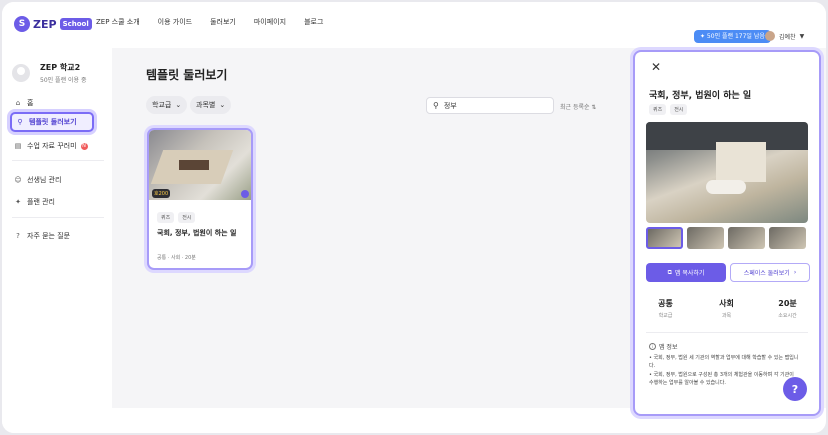 The image size is (828, 435). Describe the element at coordinates (18, 236) in the screenshot. I see `help-circle-icon: ?` at that location.